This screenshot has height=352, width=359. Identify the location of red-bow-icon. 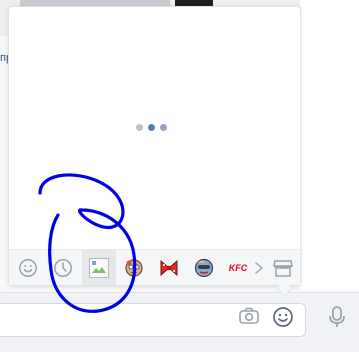
(169, 268).